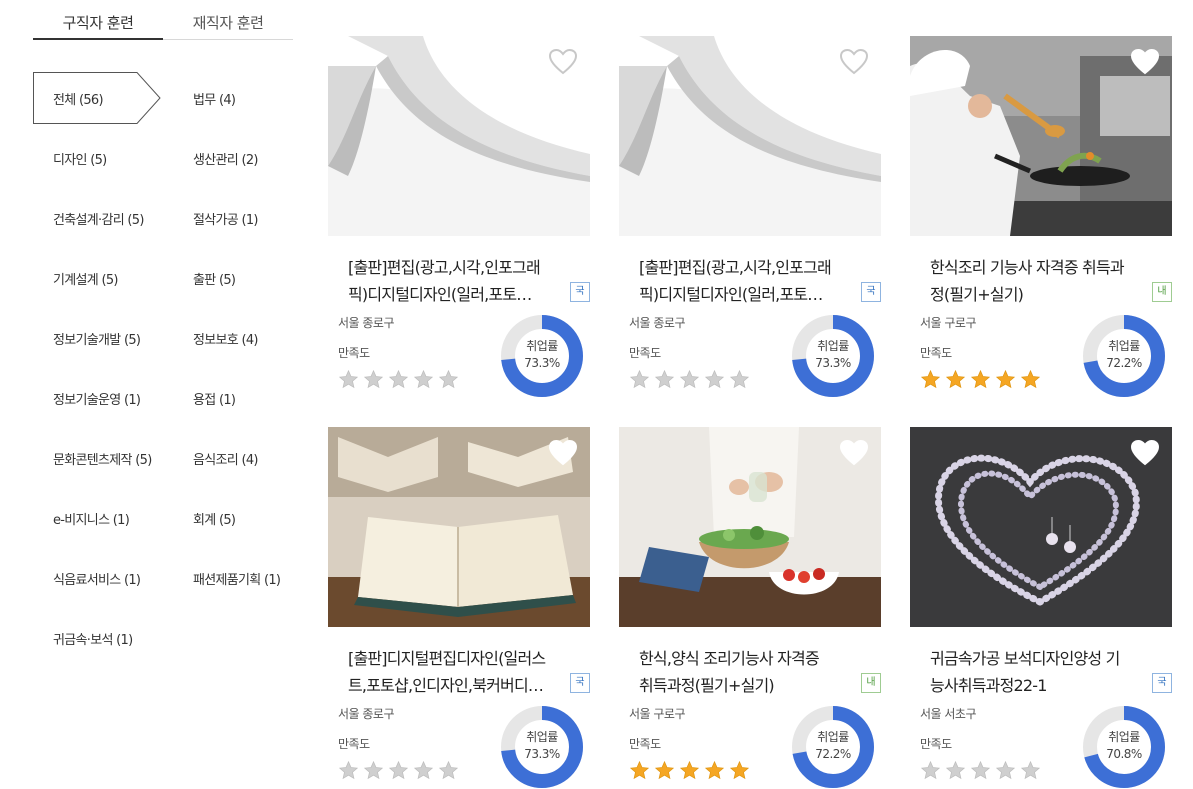 The height and width of the screenshot is (789, 1193). Describe the element at coordinates (102, 458) in the screenshot. I see `category-item: 문화콘텐츠제작 (5)` at that location.